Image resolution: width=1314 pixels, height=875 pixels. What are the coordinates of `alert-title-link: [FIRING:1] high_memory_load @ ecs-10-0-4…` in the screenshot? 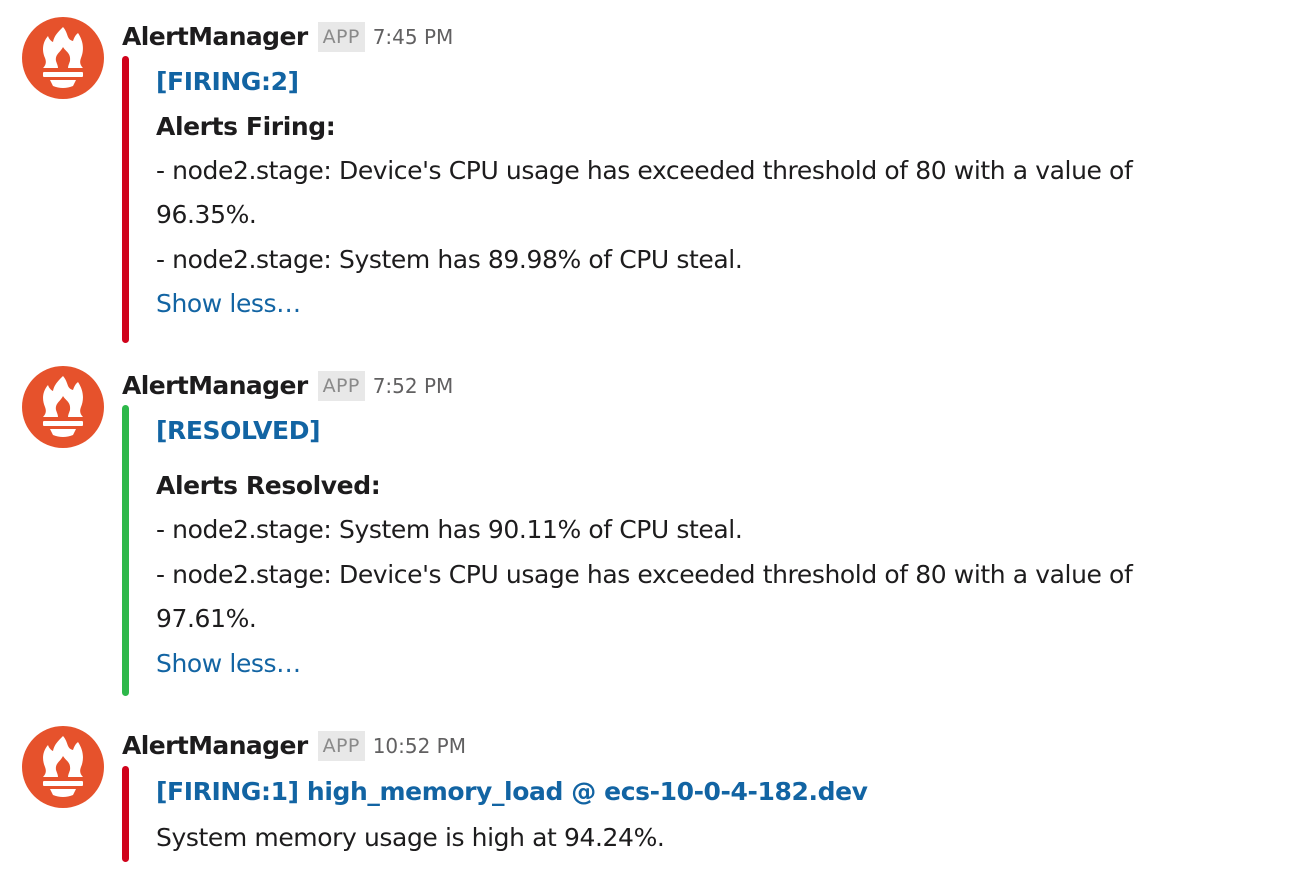 It's located at (512, 792).